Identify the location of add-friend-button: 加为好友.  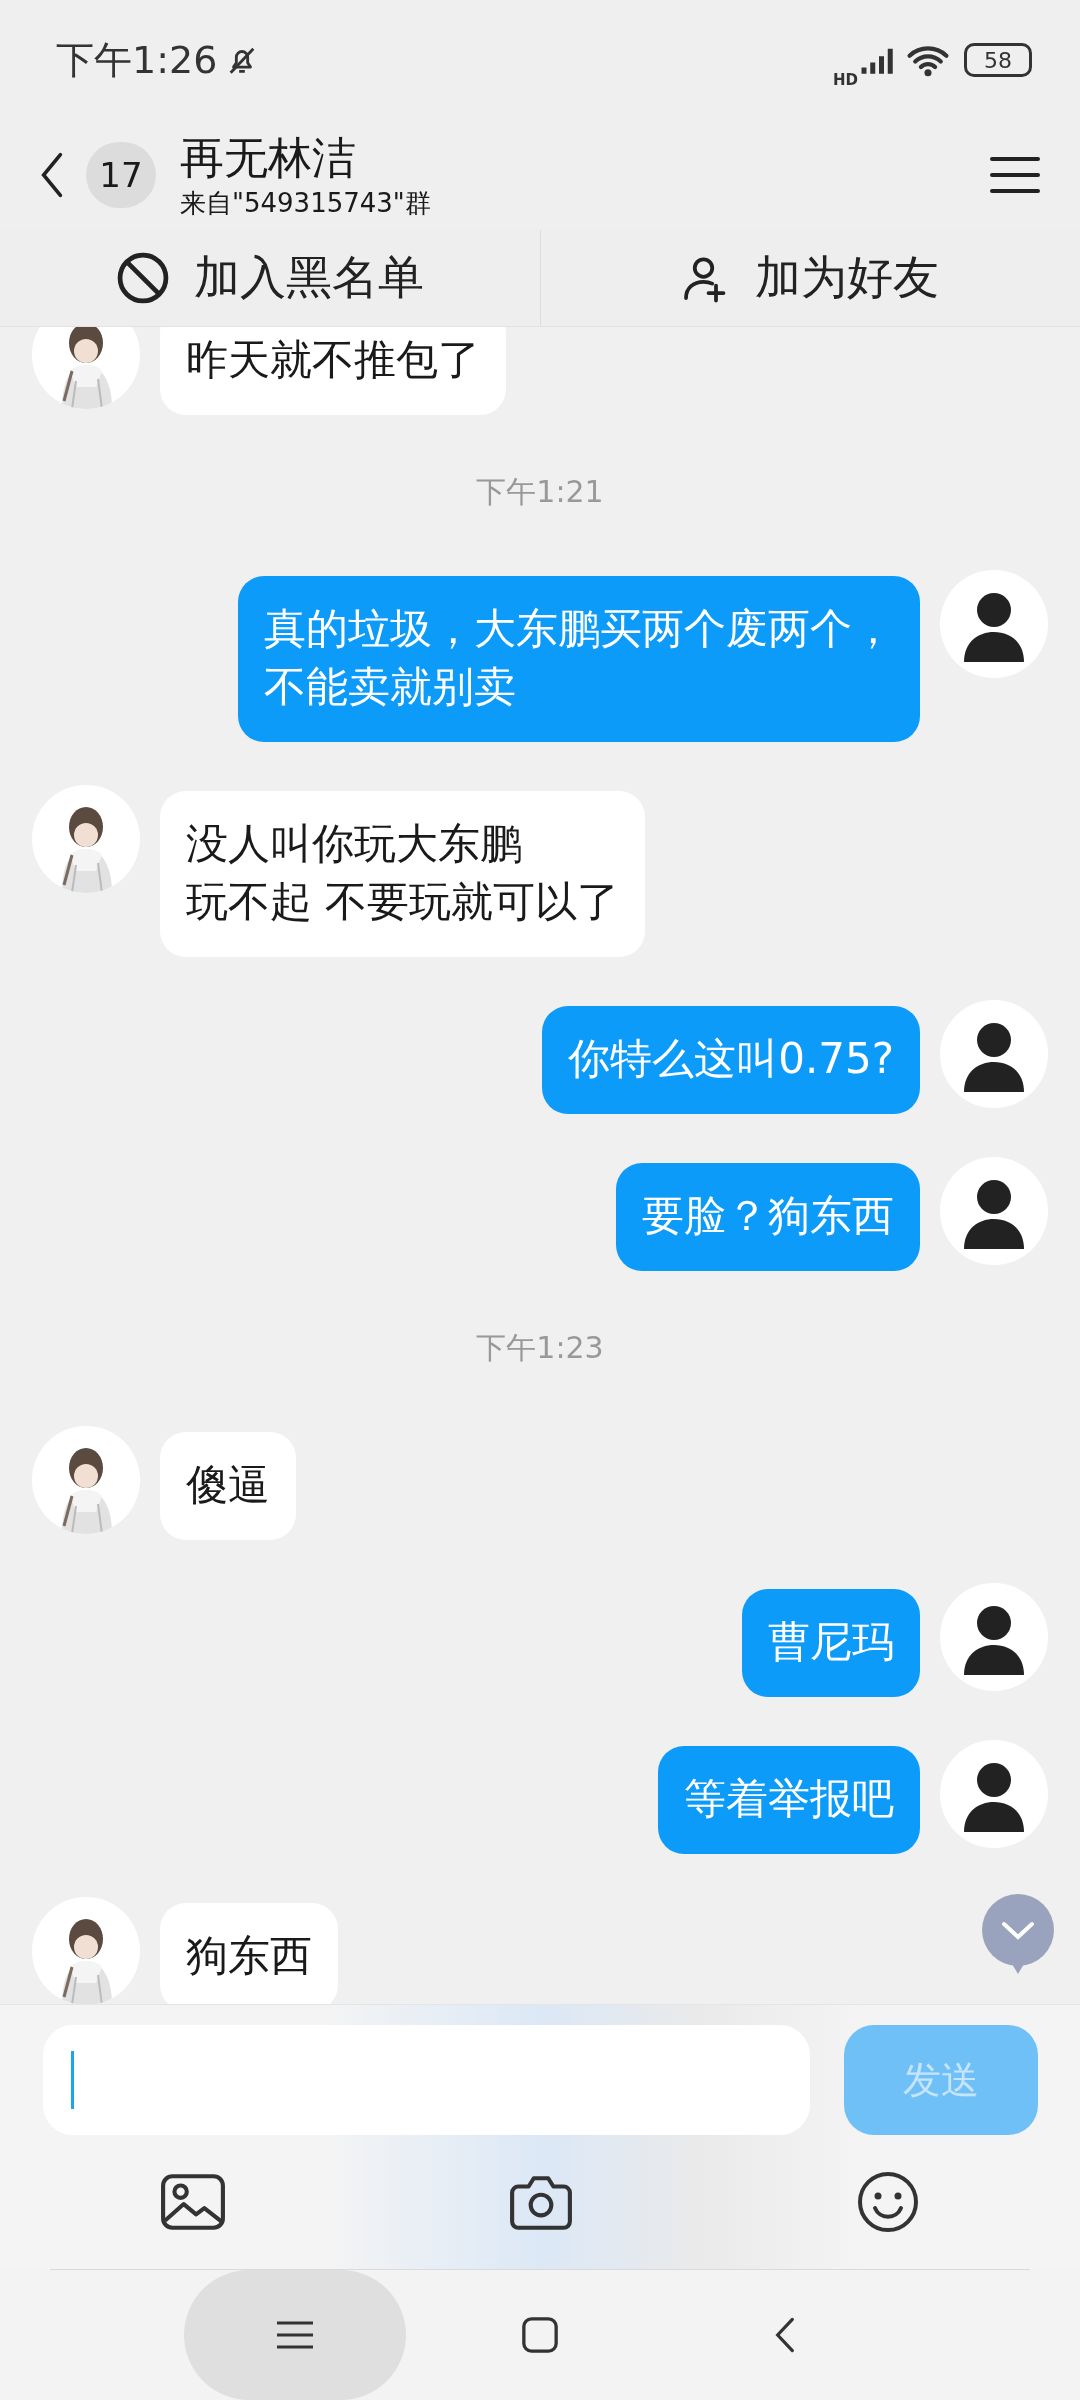
(809, 278).